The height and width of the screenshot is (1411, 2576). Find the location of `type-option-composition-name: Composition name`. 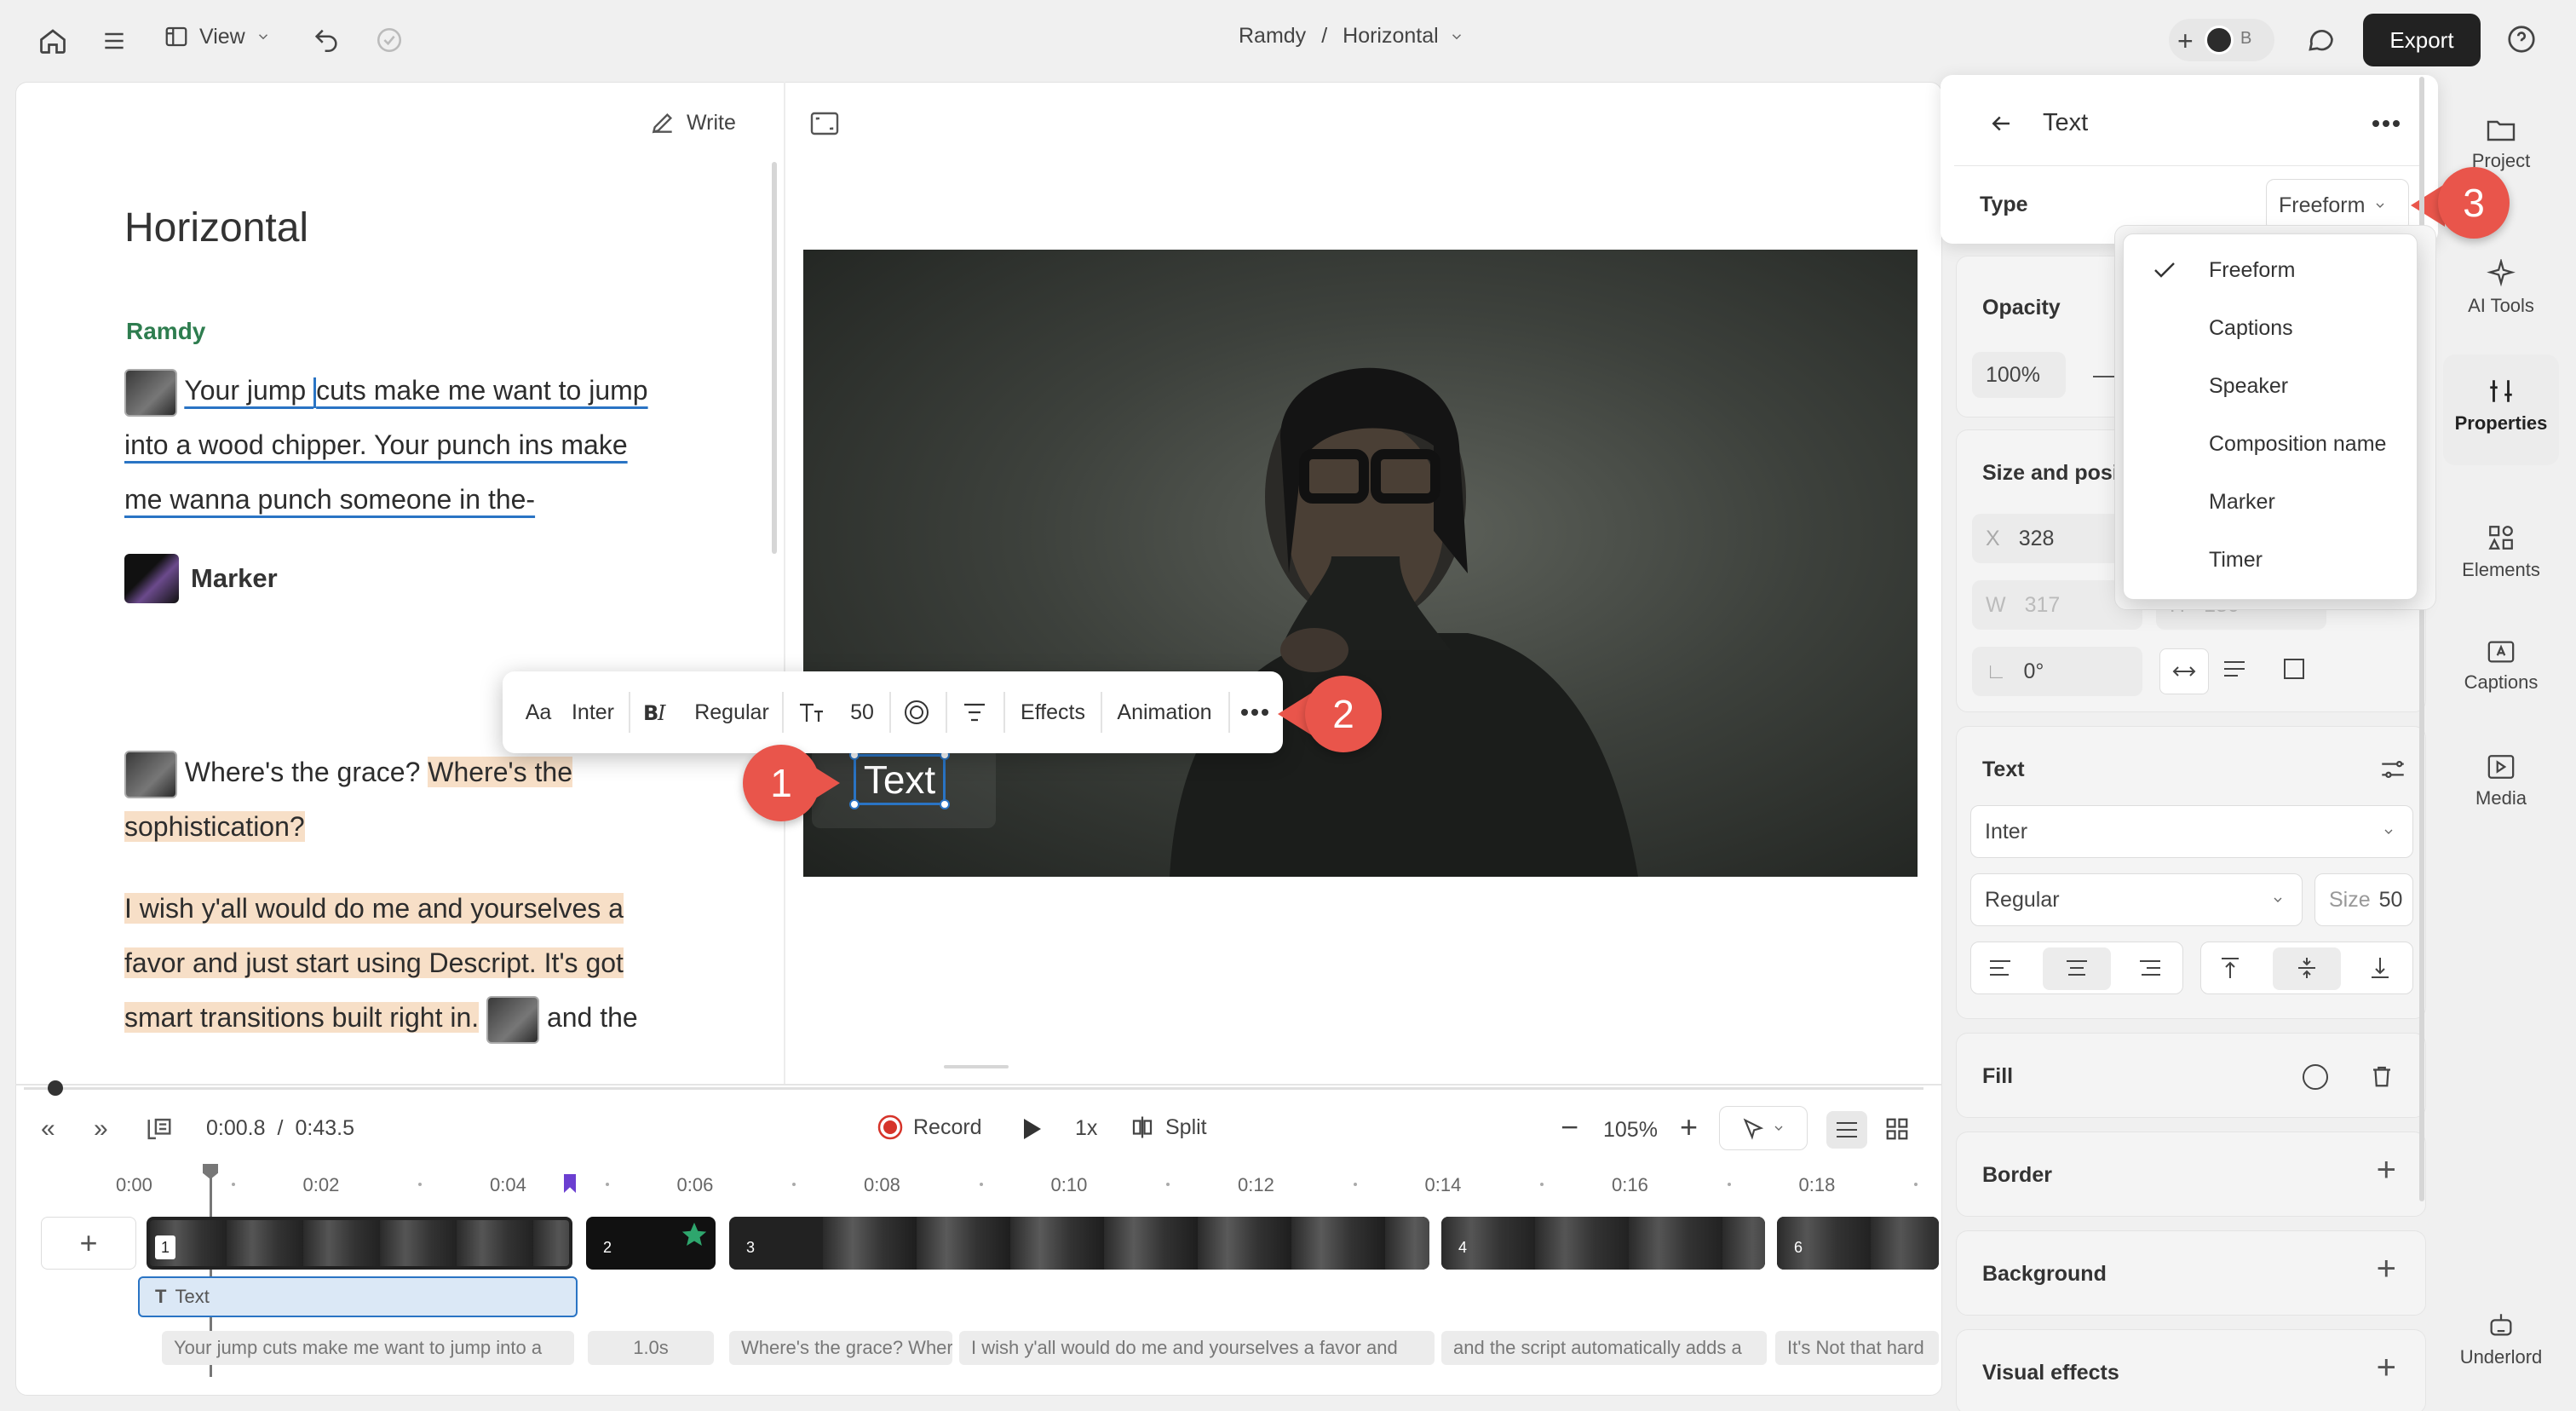

type-option-composition-name: Composition name is located at coordinates (2297, 444).